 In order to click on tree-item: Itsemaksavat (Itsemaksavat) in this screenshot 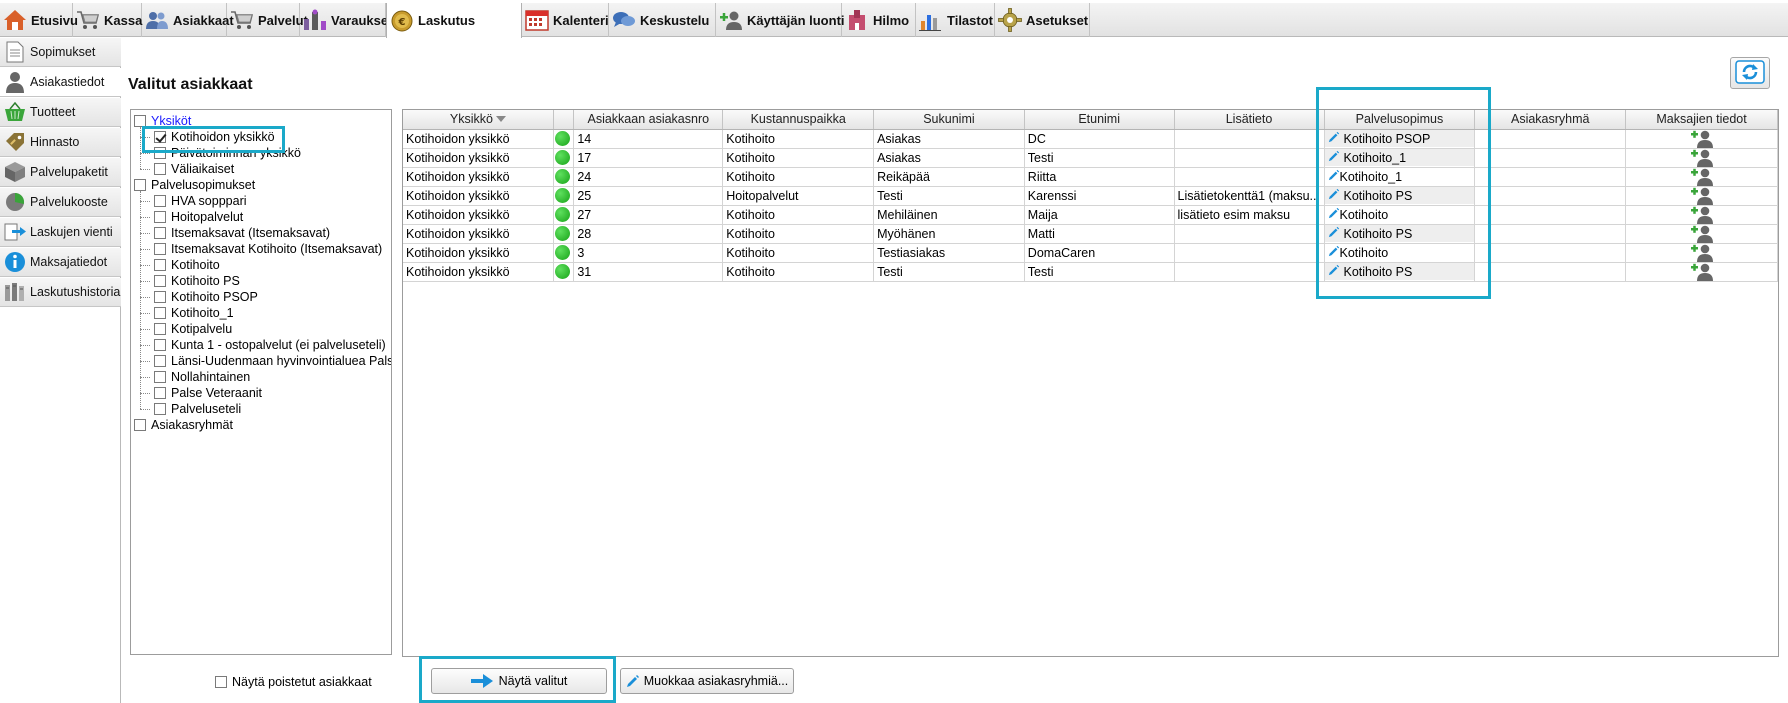, I will do `click(242, 233)`.